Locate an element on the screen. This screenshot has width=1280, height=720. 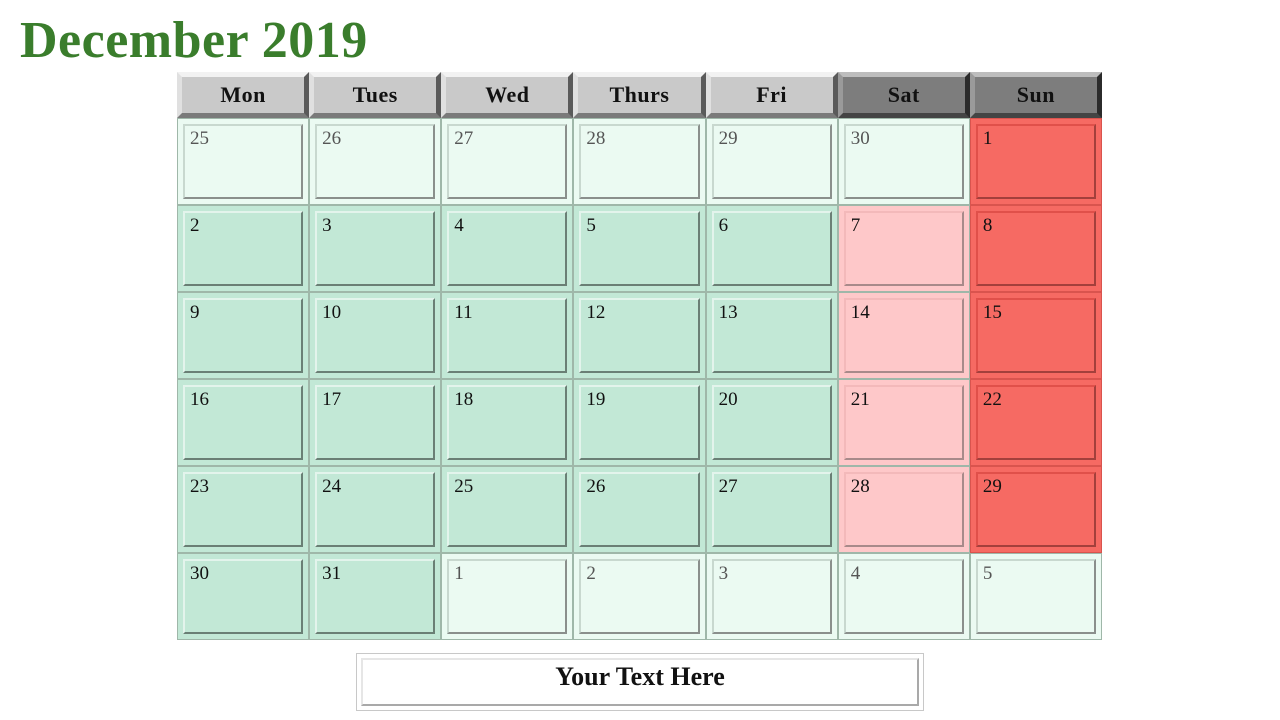
day-cell: 7 is located at coordinates (903, 248).